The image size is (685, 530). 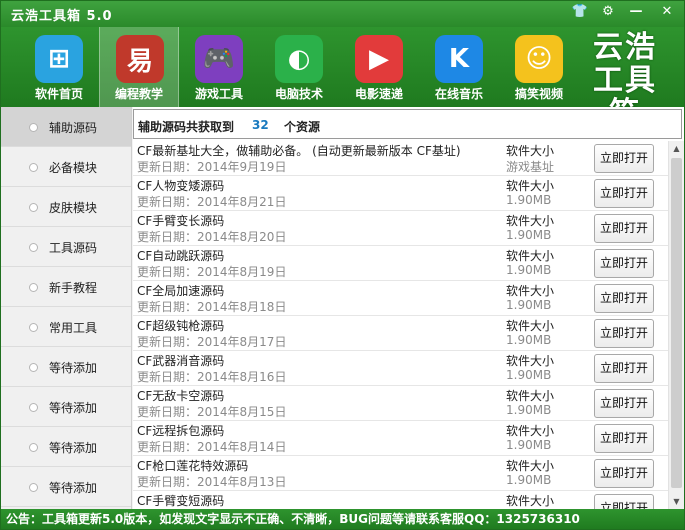 I want to click on list-item: CF自动跳跃源码 更新日期：2014年8月19日 软件大小 1.90MB 立即打开, so click(x=408, y=263).